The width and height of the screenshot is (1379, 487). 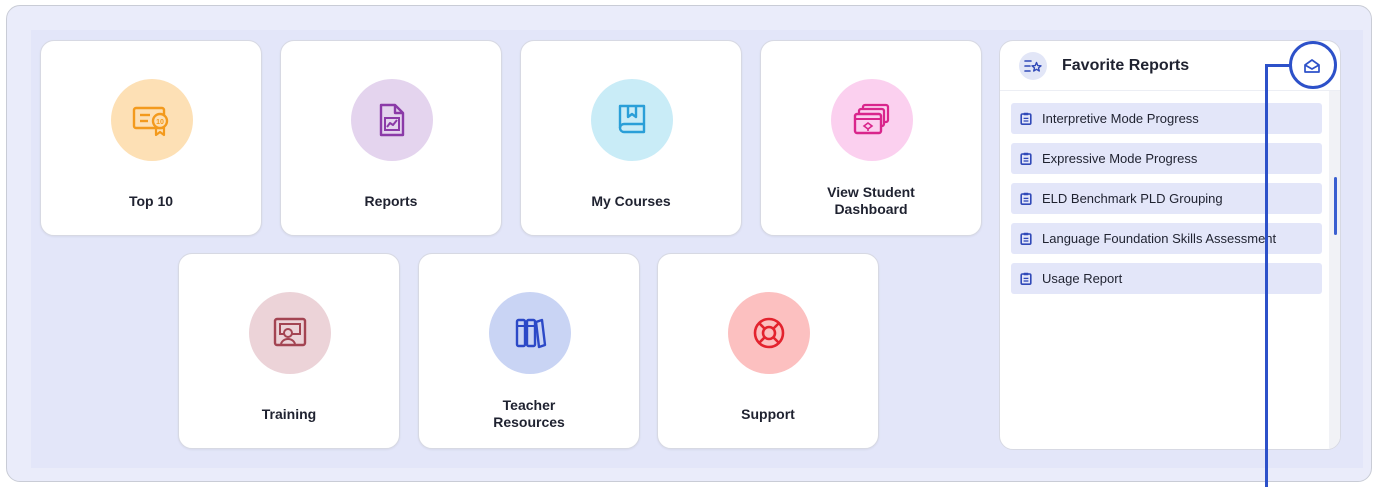 I want to click on certificate-icon: 10, so click(x=152, y=120).